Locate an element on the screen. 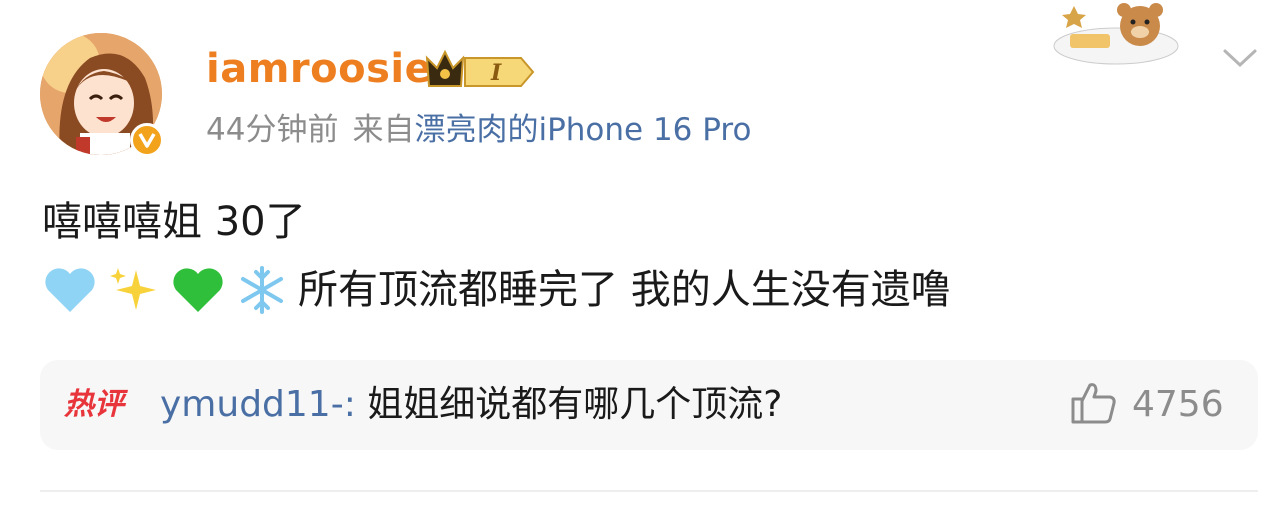 The height and width of the screenshot is (508, 1280). post-time: 44分钟前 is located at coordinates (272, 130).